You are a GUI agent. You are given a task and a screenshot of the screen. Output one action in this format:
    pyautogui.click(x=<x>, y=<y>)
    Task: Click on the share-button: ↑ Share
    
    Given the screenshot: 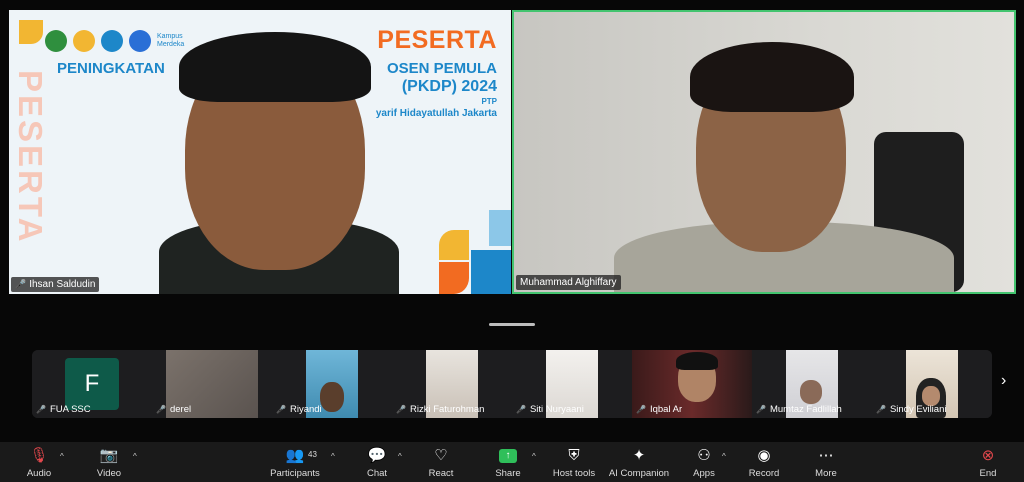 What is the action you would take?
    pyautogui.click(x=508, y=463)
    